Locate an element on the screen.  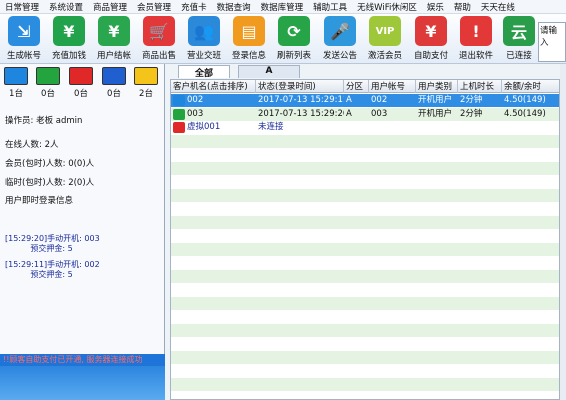
cell-status: 未连接 is located at coordinates (271, 127).